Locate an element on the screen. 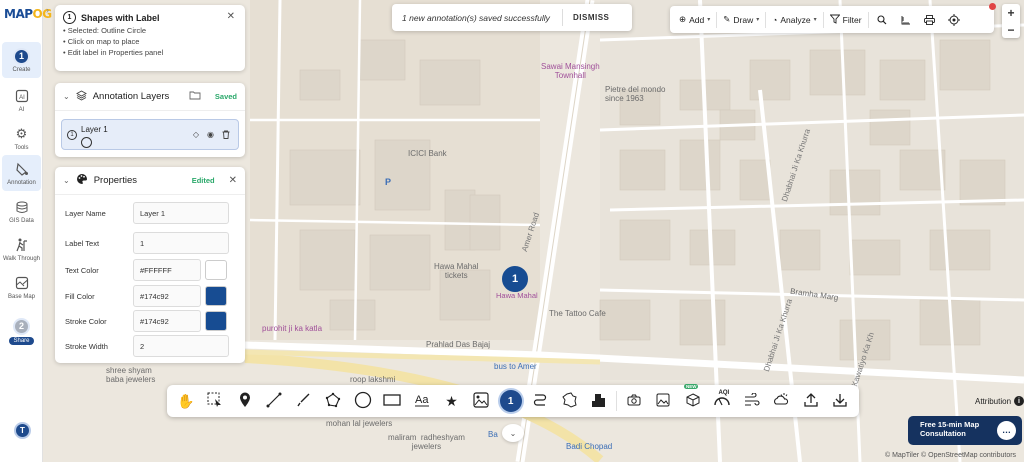 This screenshot has height=462, width=1024. stroke-color-swatch is located at coordinates (216, 321).